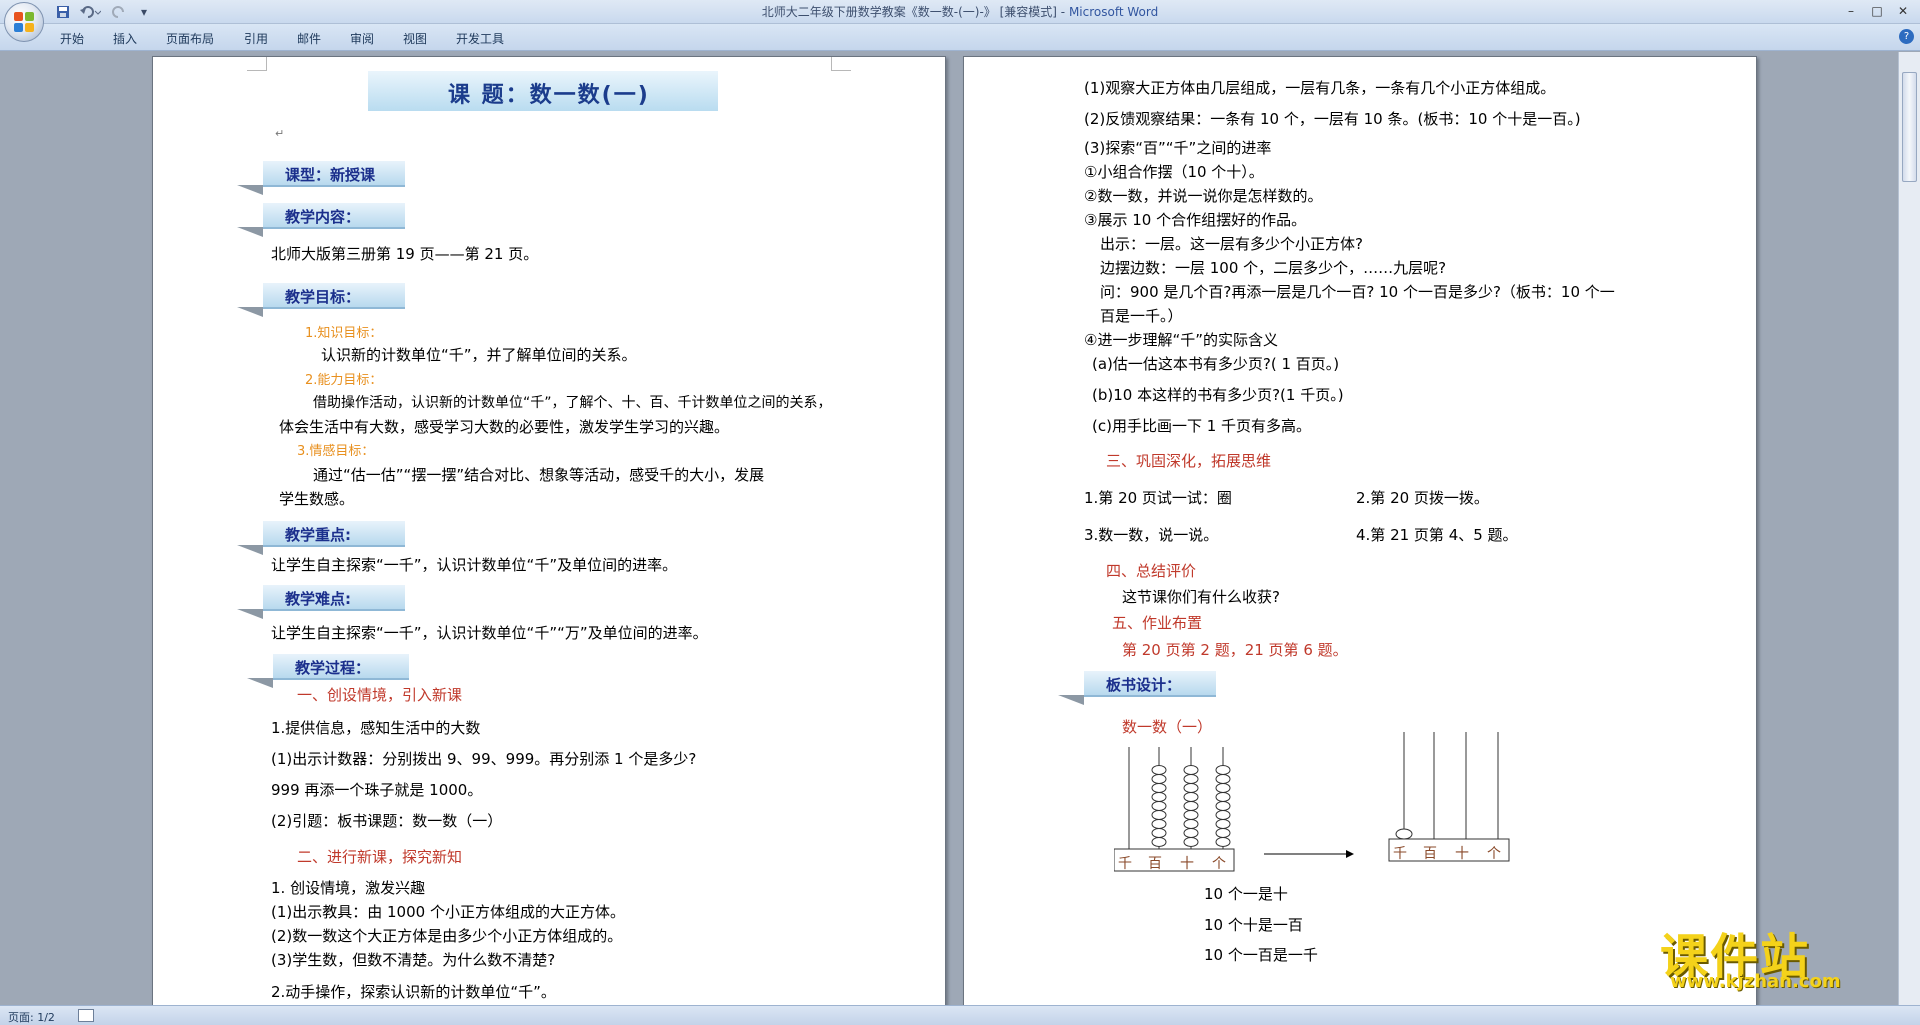 Image resolution: width=1920 pixels, height=1025 pixels. I want to click on type-label: 课型：新授课, so click(330, 175).